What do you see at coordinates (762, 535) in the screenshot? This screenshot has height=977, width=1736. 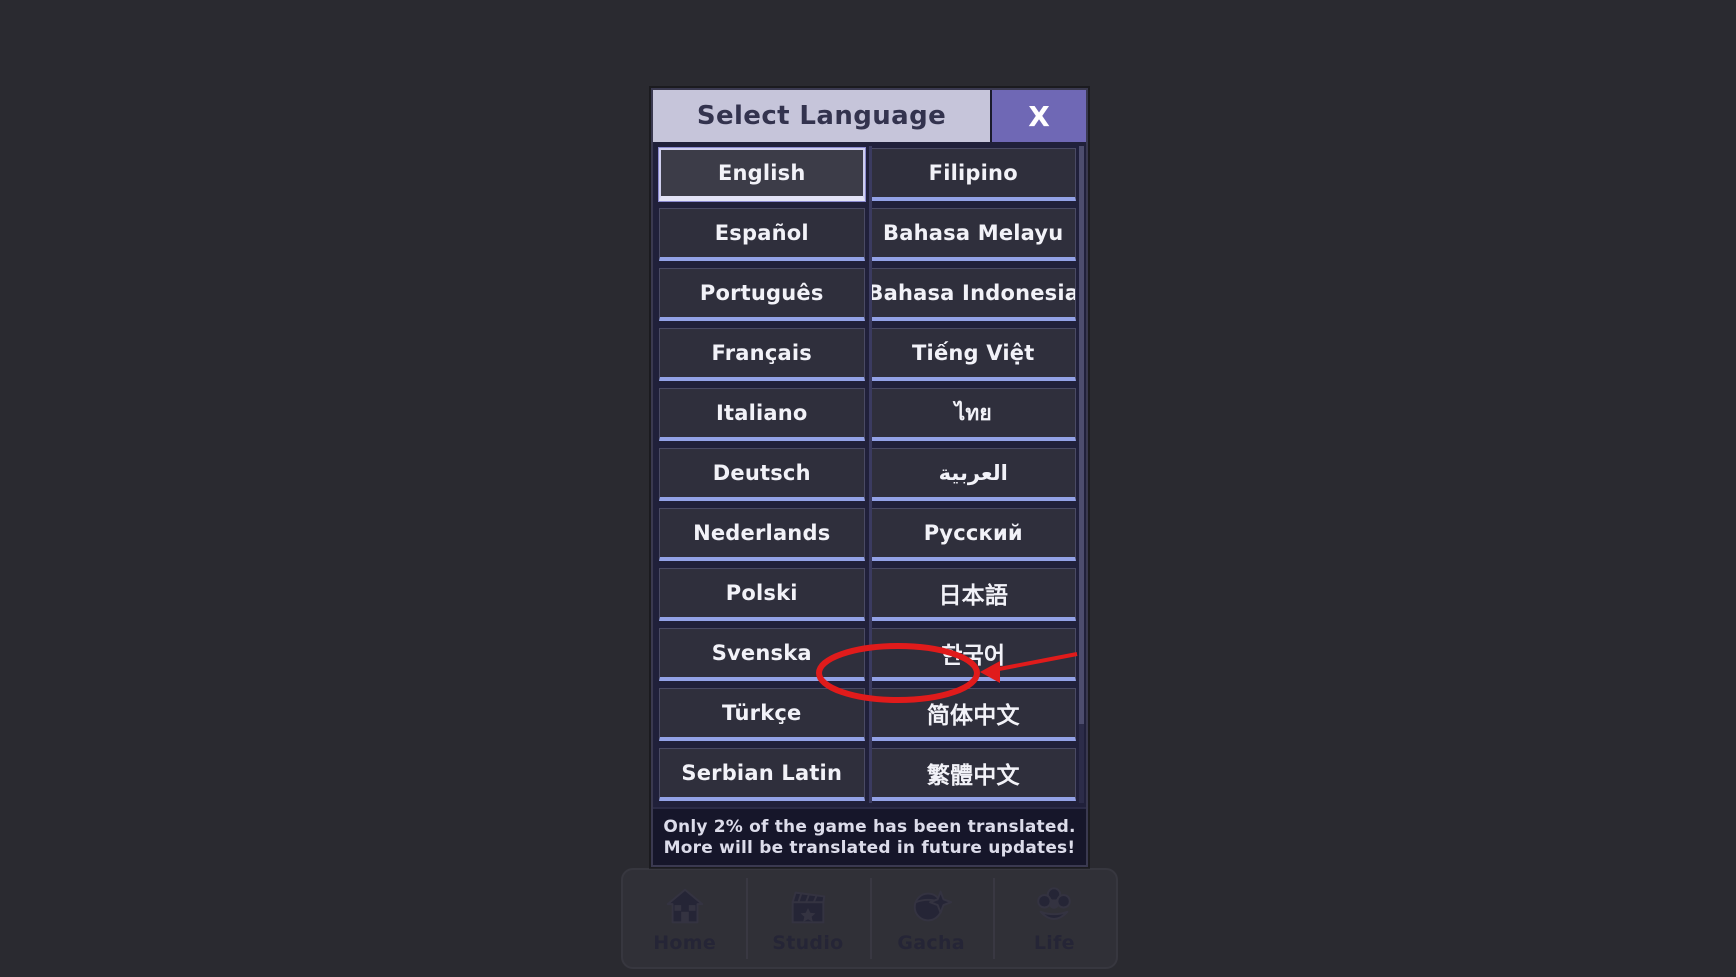 I see `language-option: Nederlands` at bounding box center [762, 535].